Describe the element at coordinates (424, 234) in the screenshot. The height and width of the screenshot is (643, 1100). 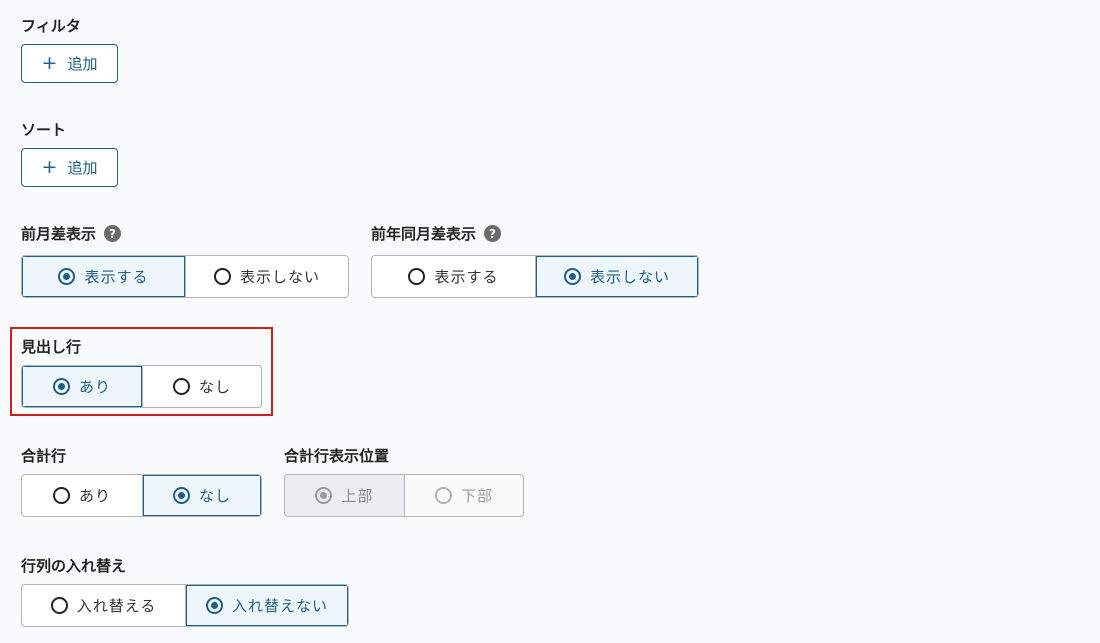
I see `prev-year-diff-label-text: 前年同月差表示` at that location.